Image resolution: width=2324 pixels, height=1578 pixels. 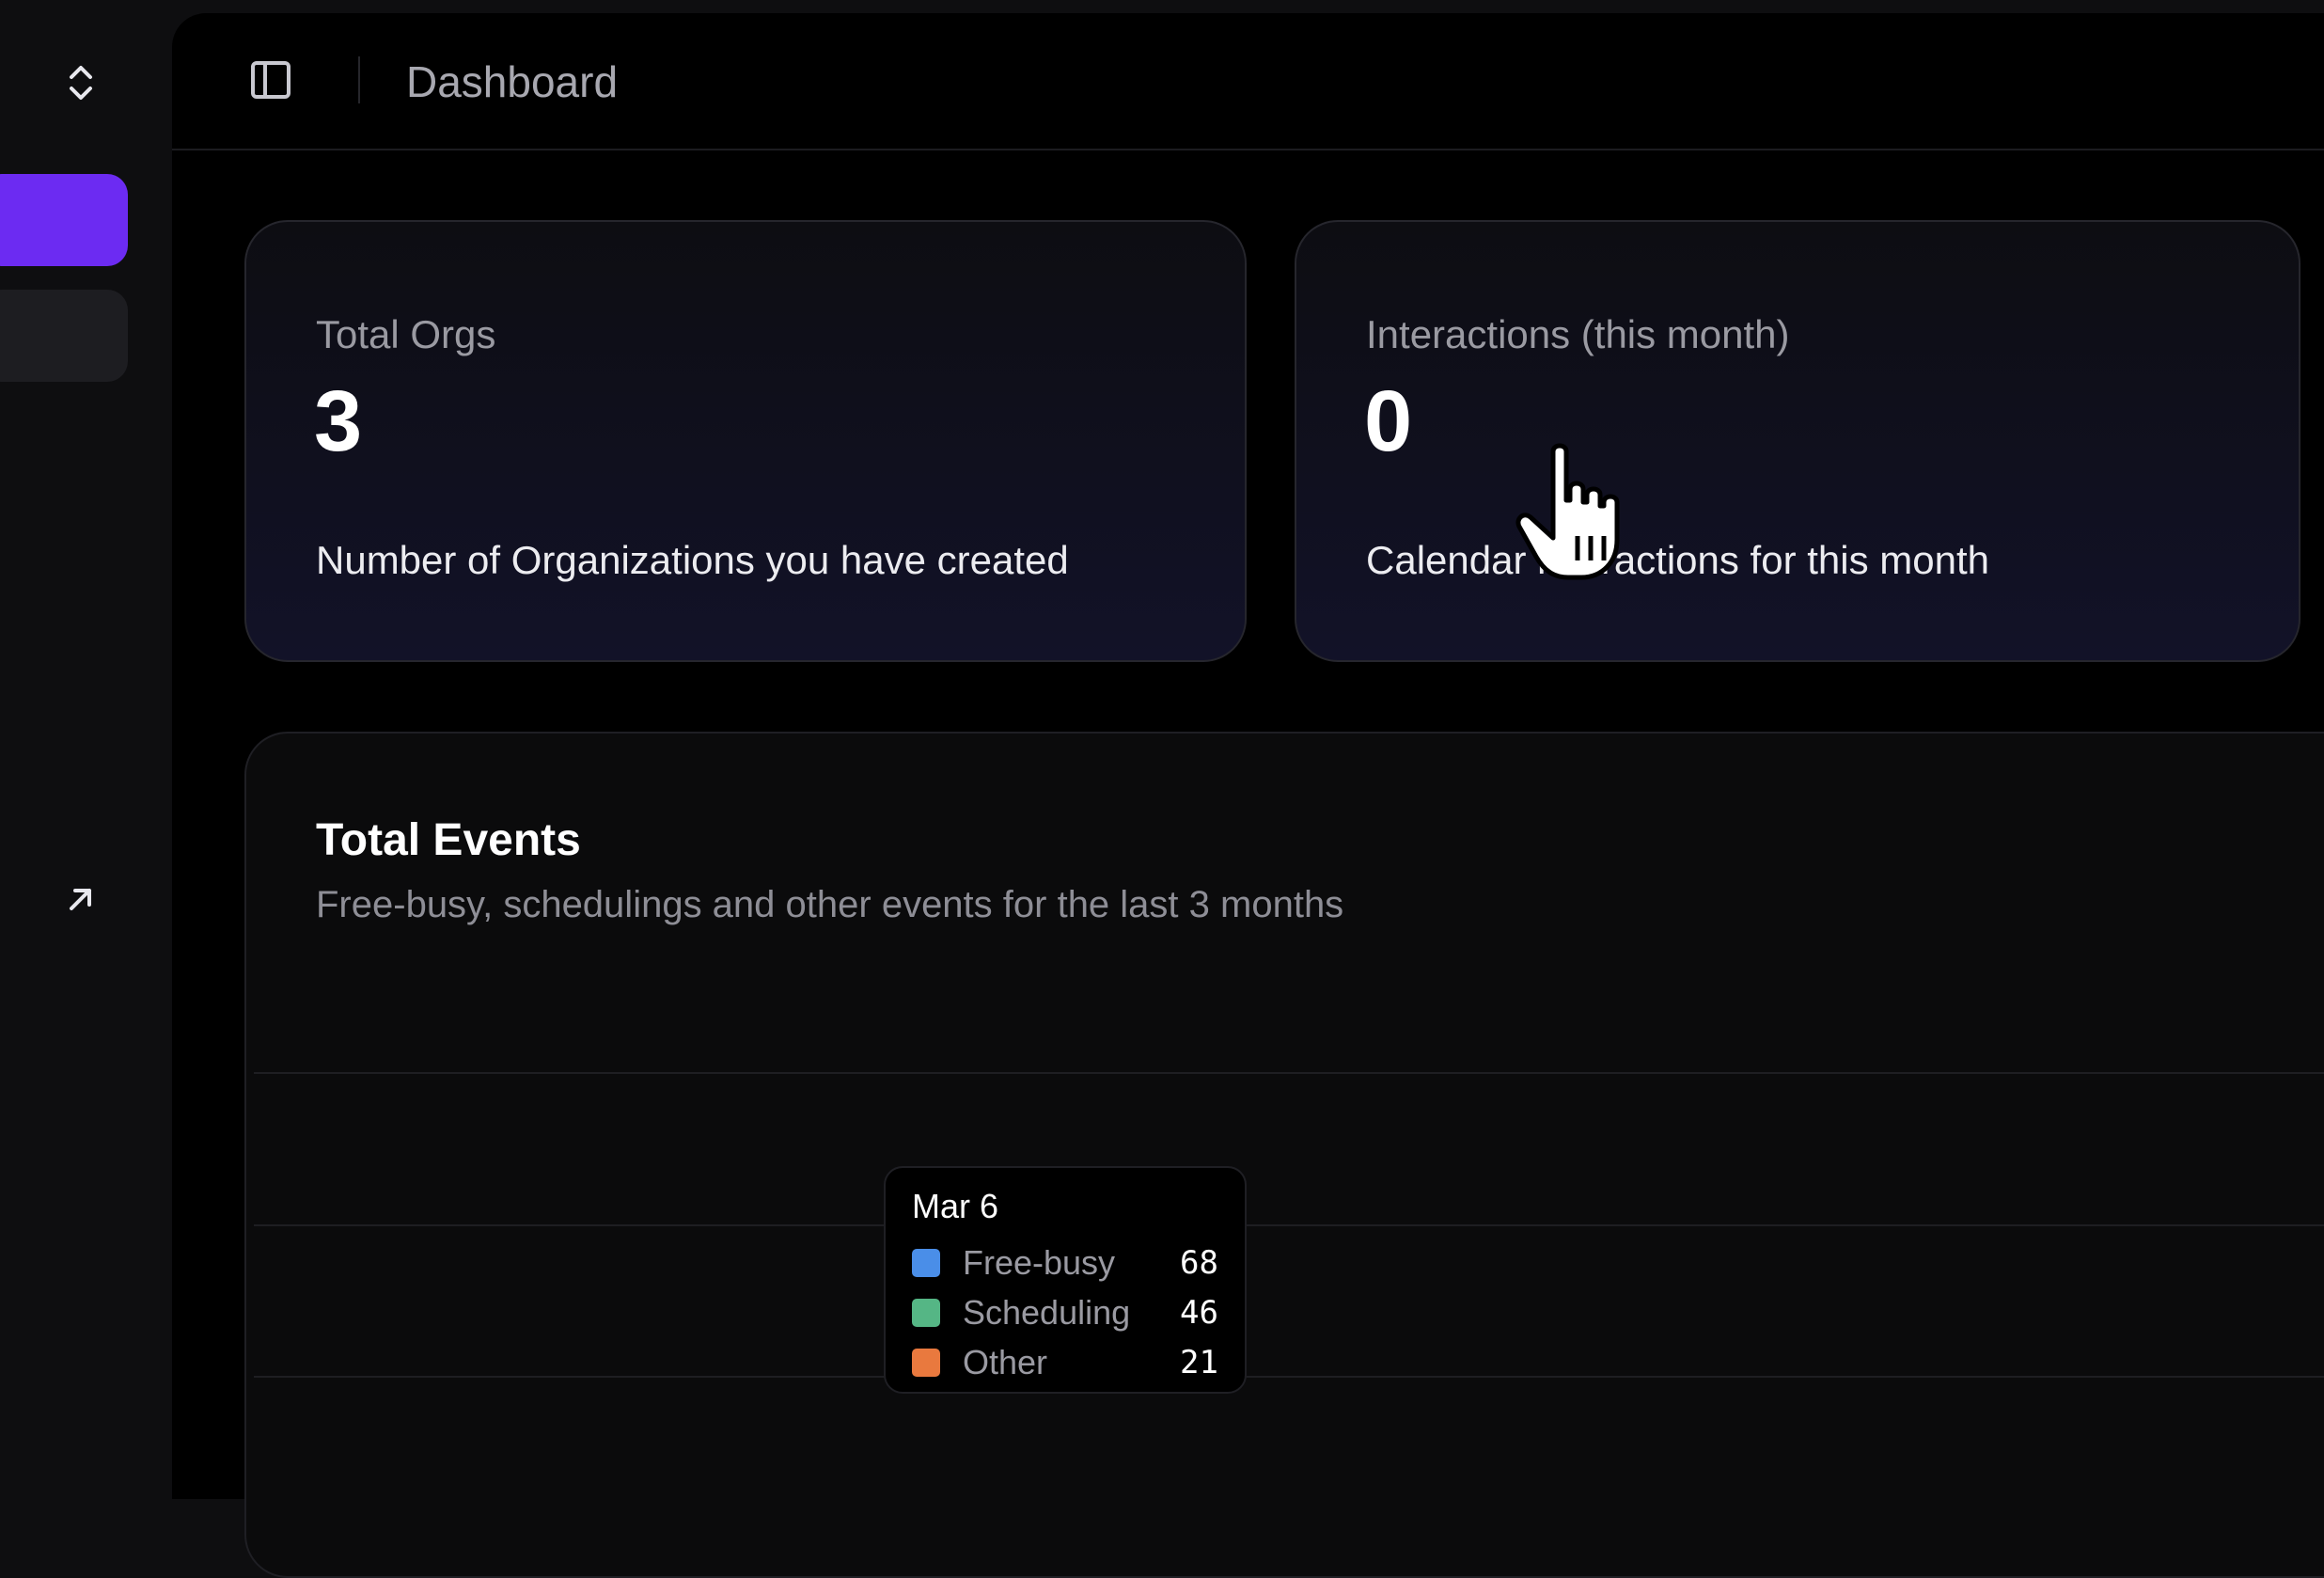 I want to click on other-swatch, so click(x=926, y=1362).